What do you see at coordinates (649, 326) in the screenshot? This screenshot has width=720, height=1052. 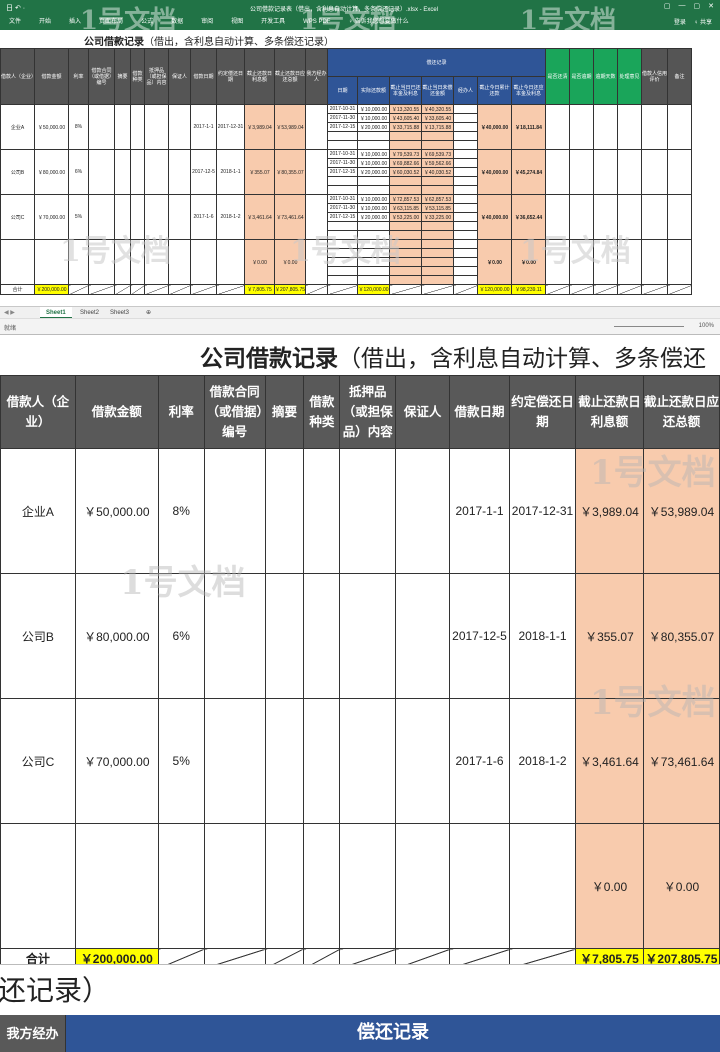 I see `zoom-slider` at bounding box center [649, 326].